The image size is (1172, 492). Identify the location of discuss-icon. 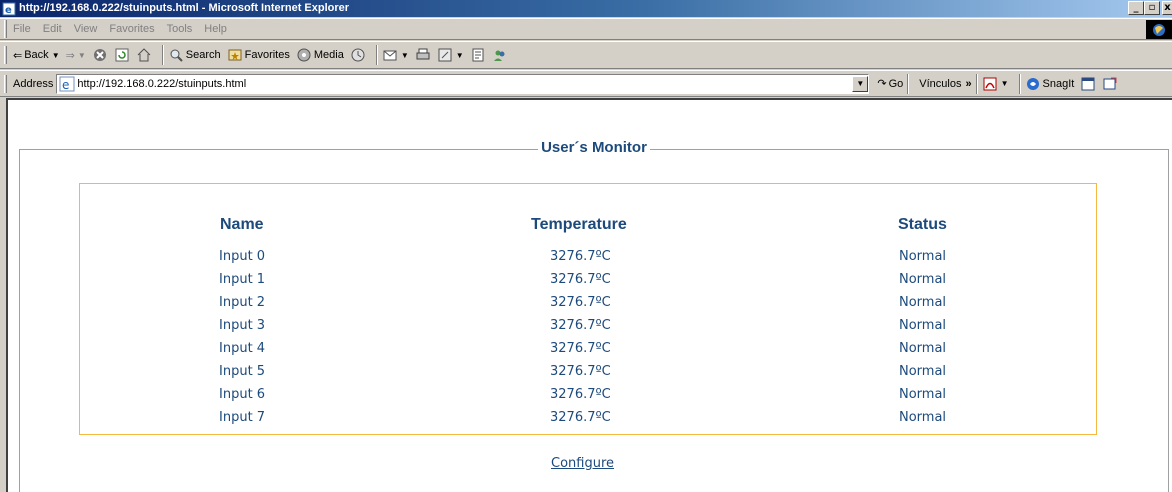
(478, 55).